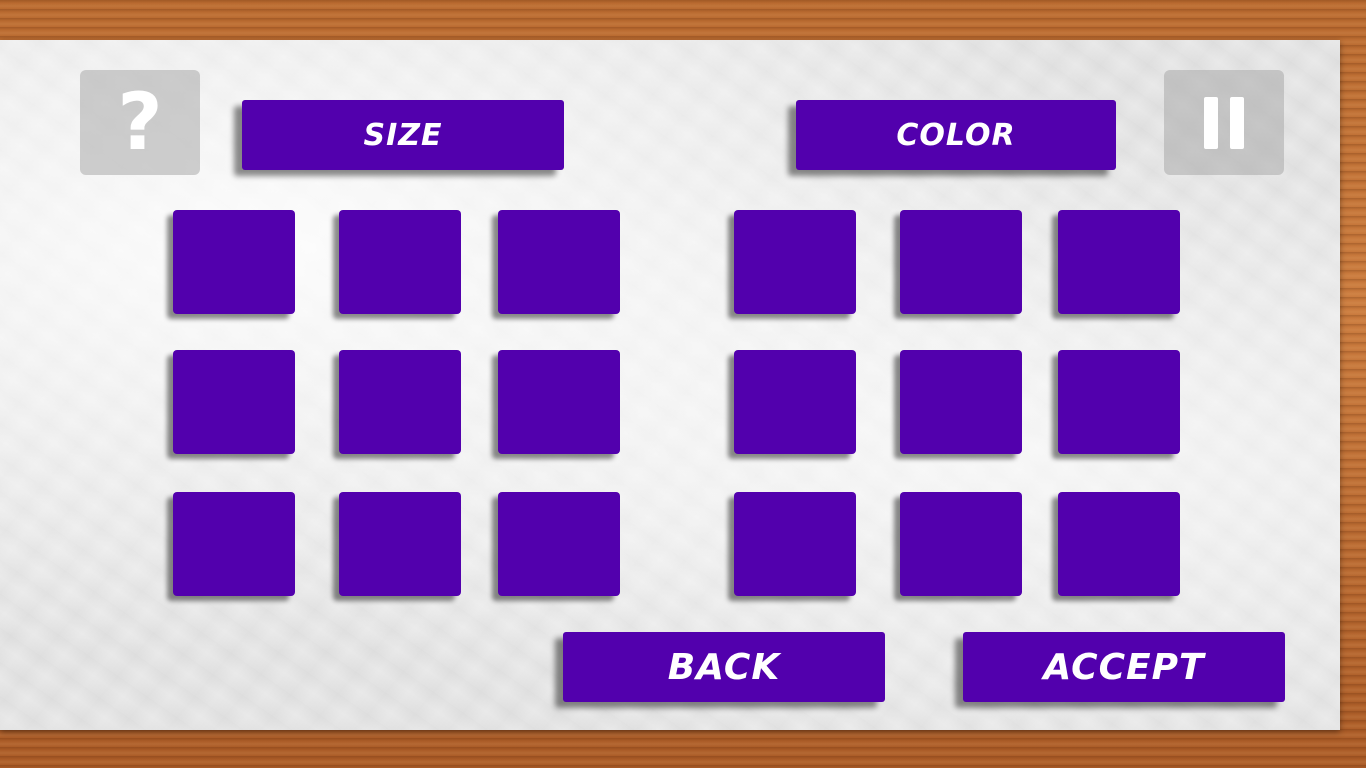 The image size is (1366, 768). What do you see at coordinates (1124, 667) in the screenshot?
I see `accept-button: ACCEPT` at bounding box center [1124, 667].